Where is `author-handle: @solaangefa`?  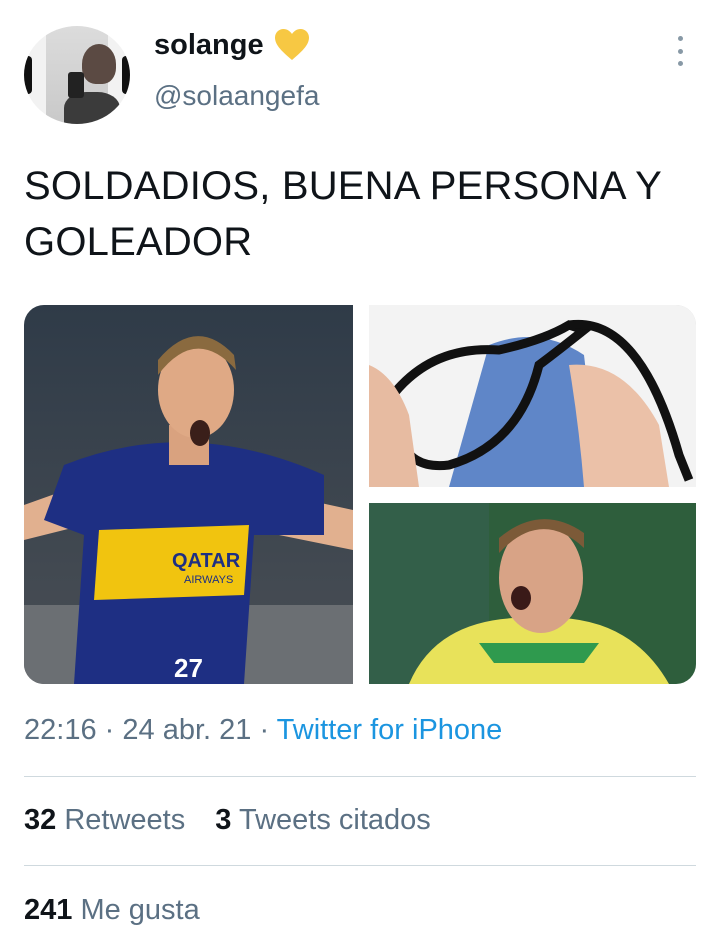 author-handle: @solaangefa is located at coordinates (236, 96).